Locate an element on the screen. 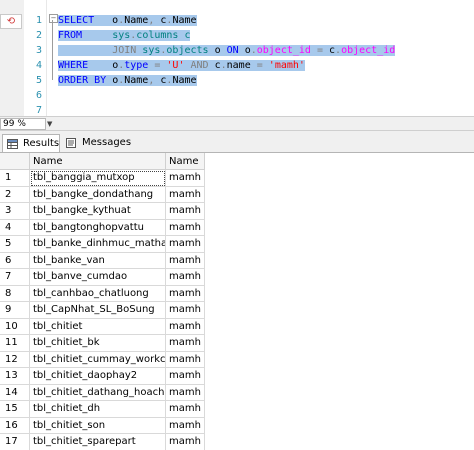 The image size is (474, 450). table-row: 3 tbl_bangke_kythuat mamh is located at coordinates (102, 211).